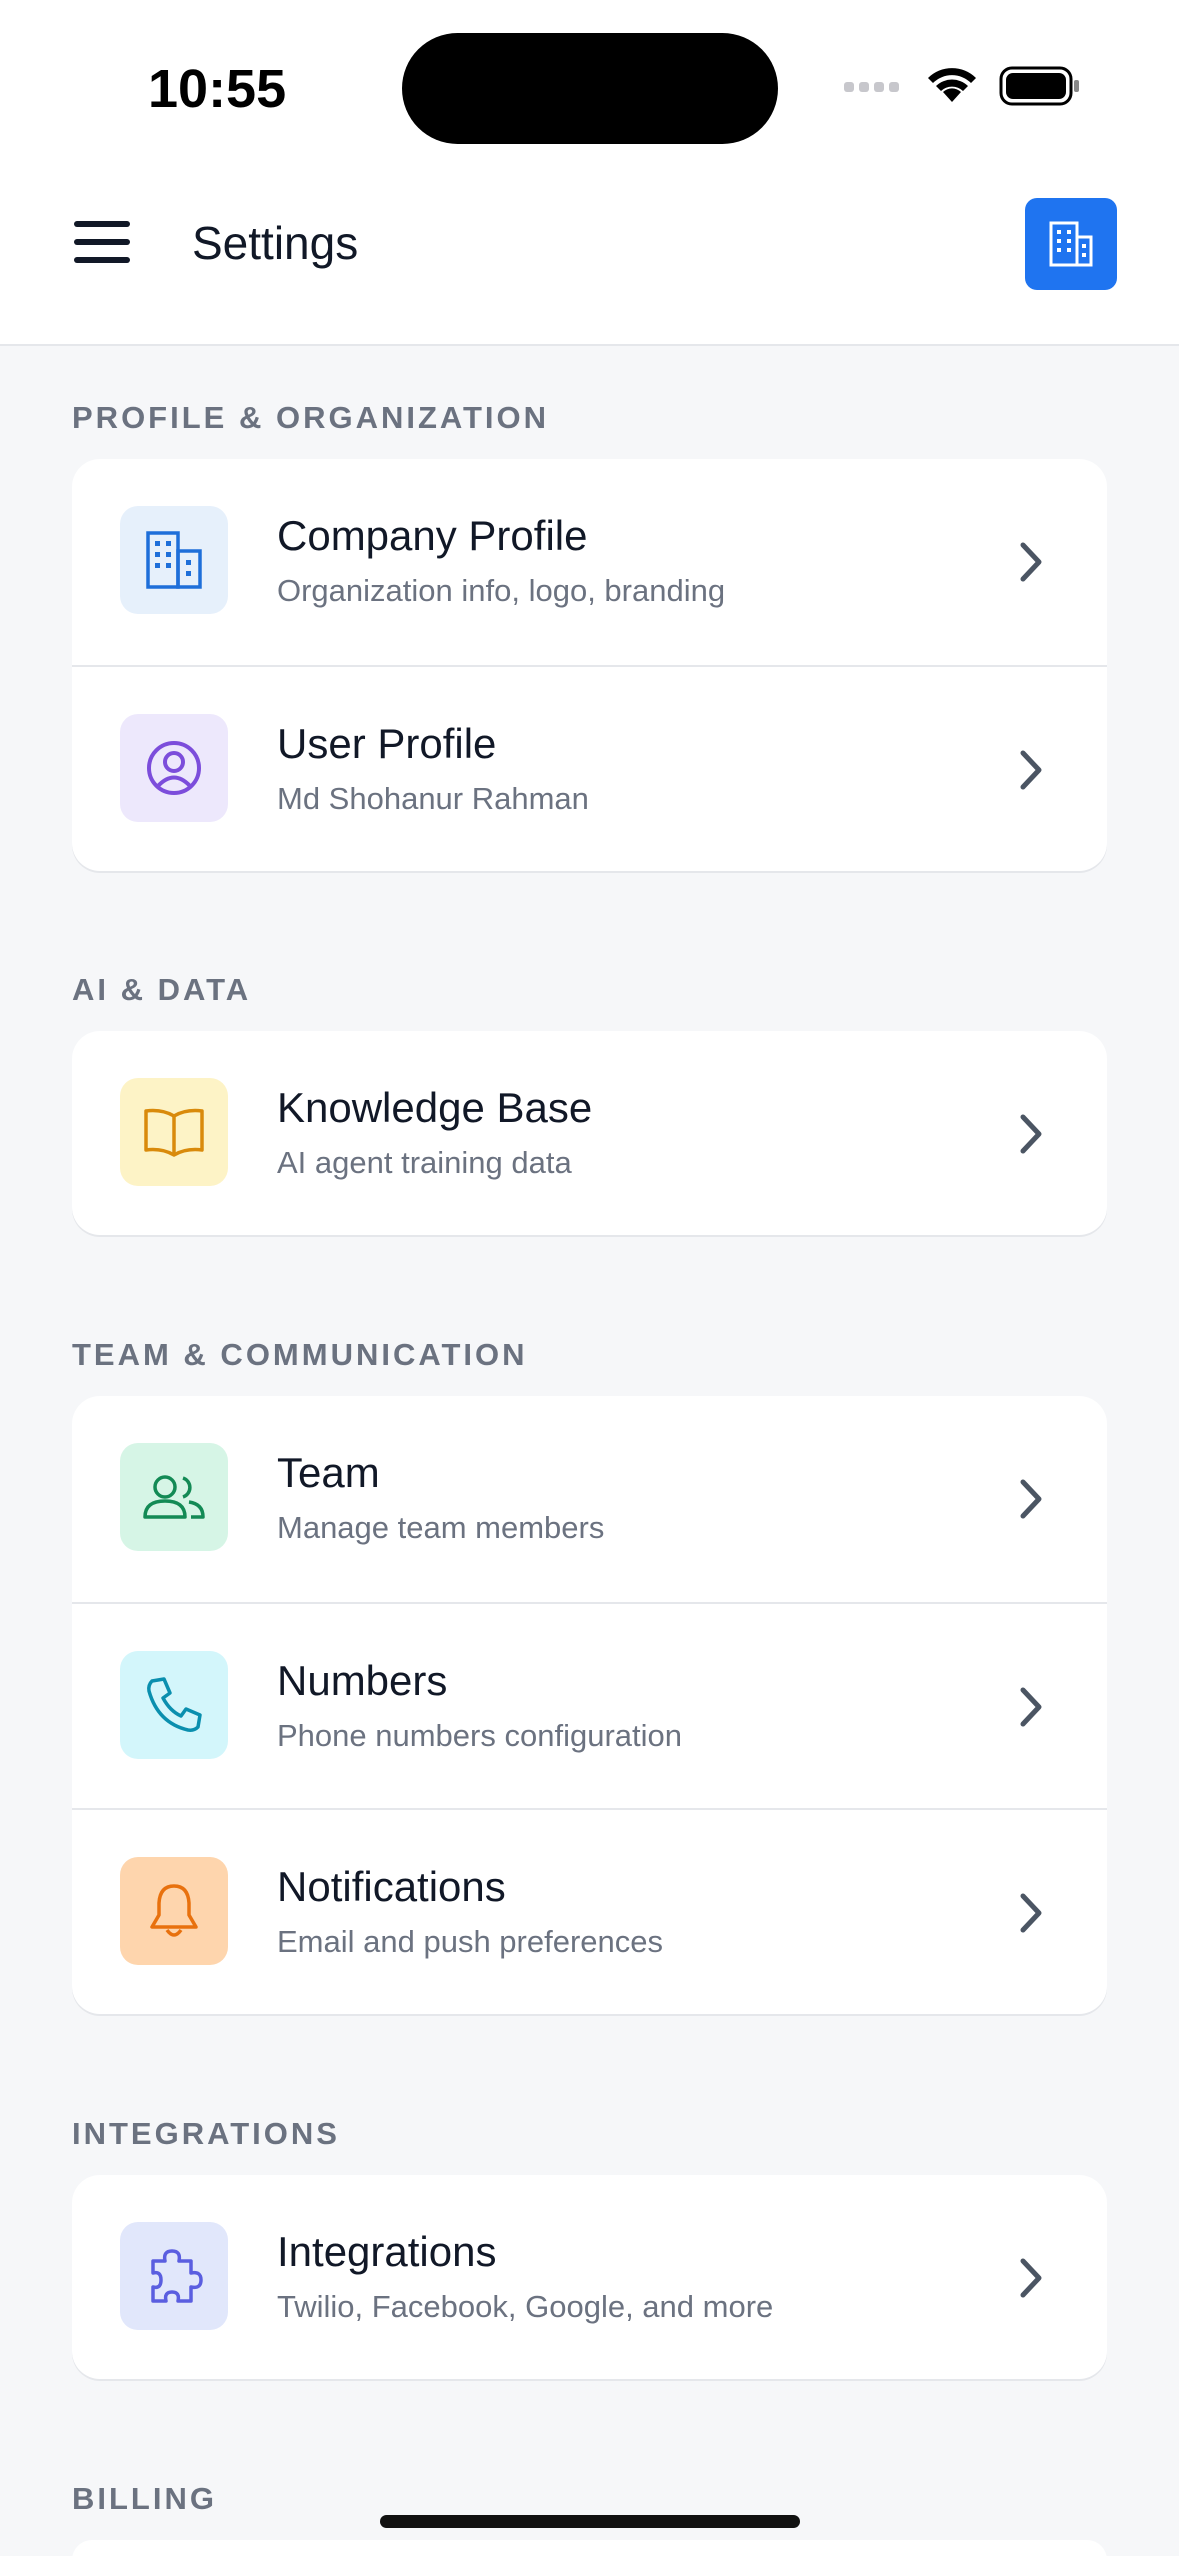 This screenshot has width=1179, height=2556. What do you see at coordinates (590, 88) in the screenshot?
I see `dynamic-island` at bounding box center [590, 88].